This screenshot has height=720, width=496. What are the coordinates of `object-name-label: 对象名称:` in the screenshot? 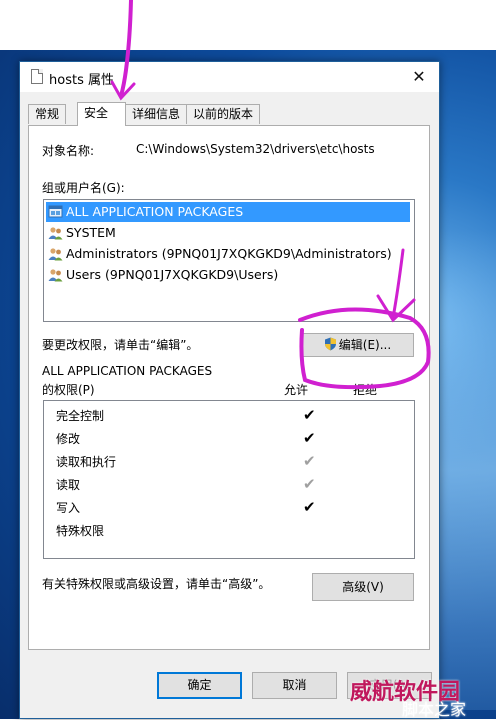 It's located at (68, 151).